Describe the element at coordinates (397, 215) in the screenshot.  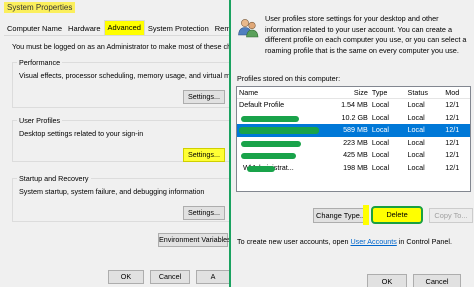
I see `delete-button: Delete` at that location.